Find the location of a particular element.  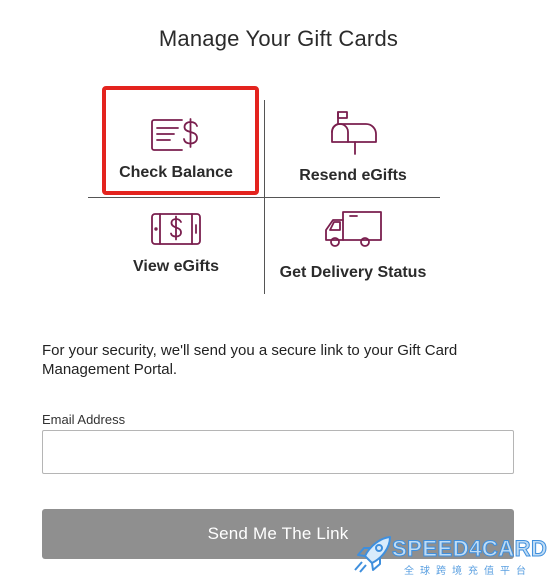

delivery-truck-icon is located at coordinates (353, 230).